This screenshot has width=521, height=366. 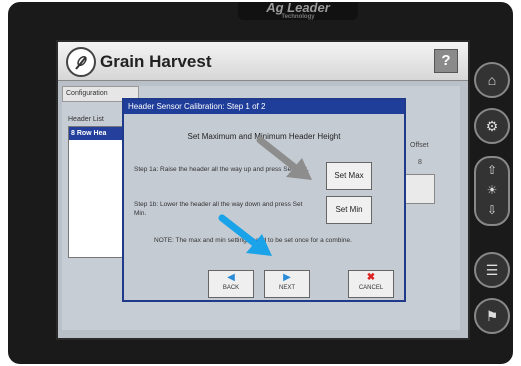 What do you see at coordinates (298, 17) in the screenshot?
I see `brand-tagline: Technology` at bounding box center [298, 17].